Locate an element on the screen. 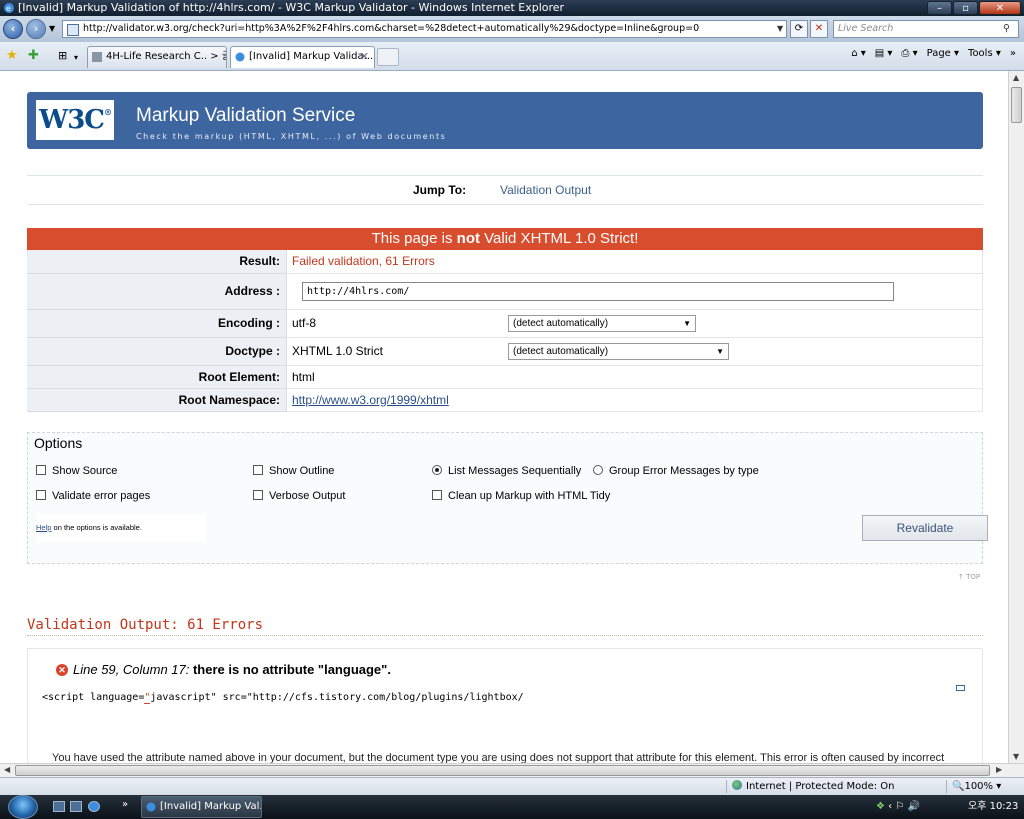 The height and width of the screenshot is (819, 1024). table-row: Address : is located at coordinates (505, 291).